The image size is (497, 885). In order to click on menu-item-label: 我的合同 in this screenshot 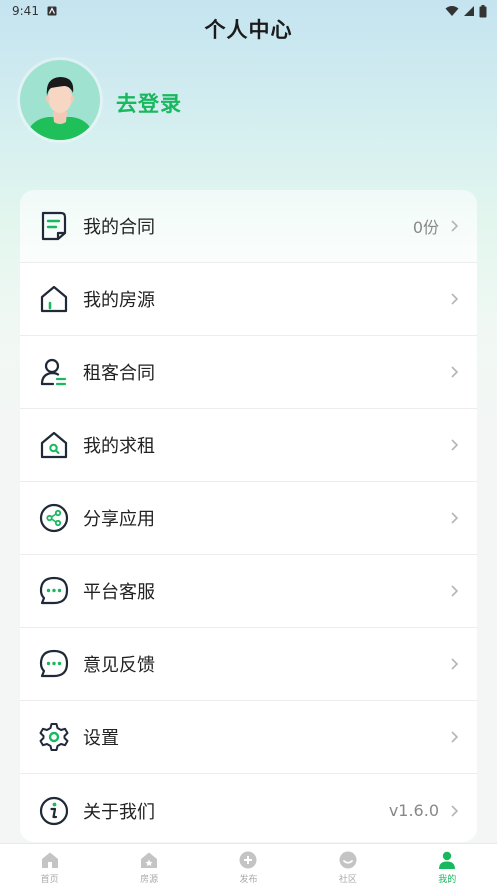, I will do `click(119, 227)`.